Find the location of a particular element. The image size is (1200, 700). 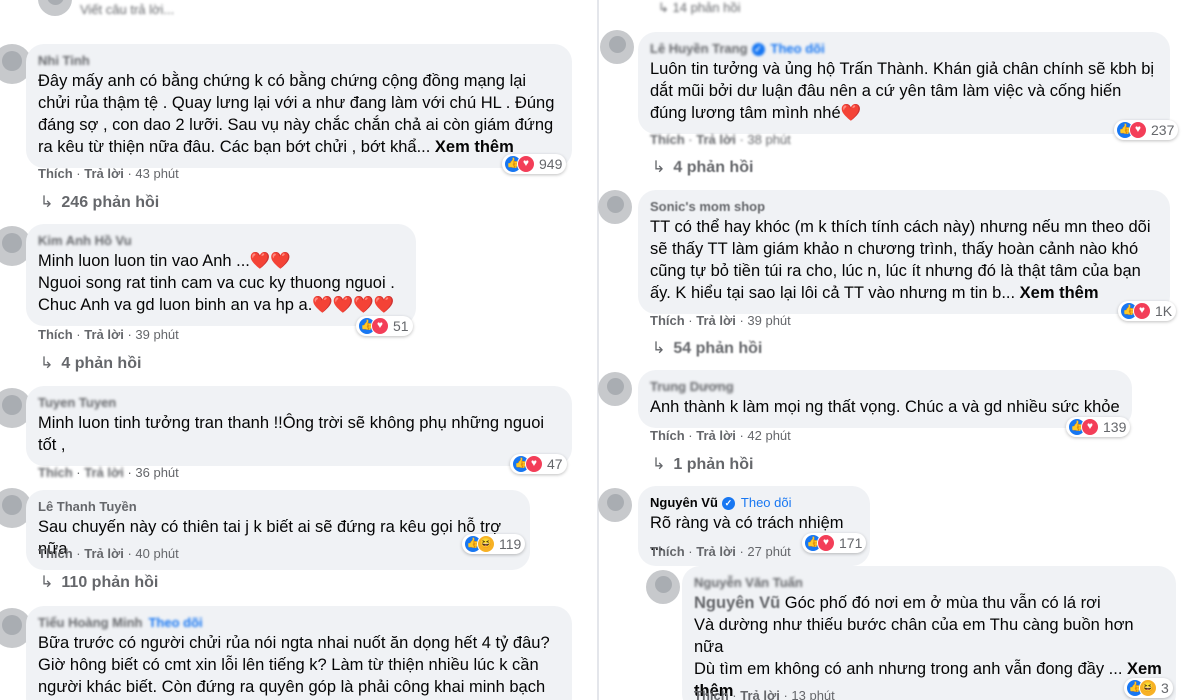

timestamp: 38 phút is located at coordinates (768, 139).